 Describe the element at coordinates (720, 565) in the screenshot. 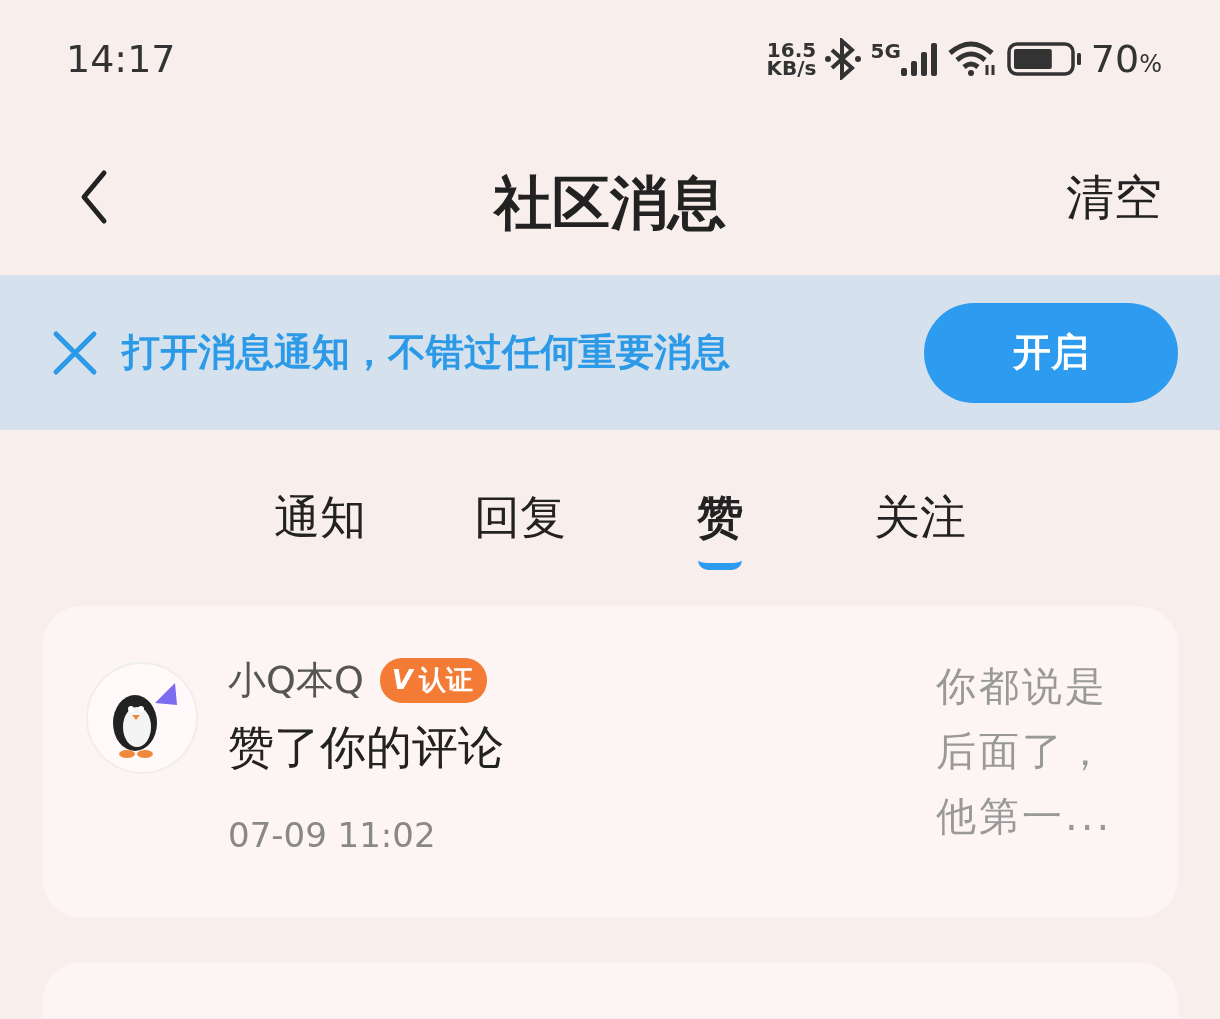

I see `tab-indicator` at that location.